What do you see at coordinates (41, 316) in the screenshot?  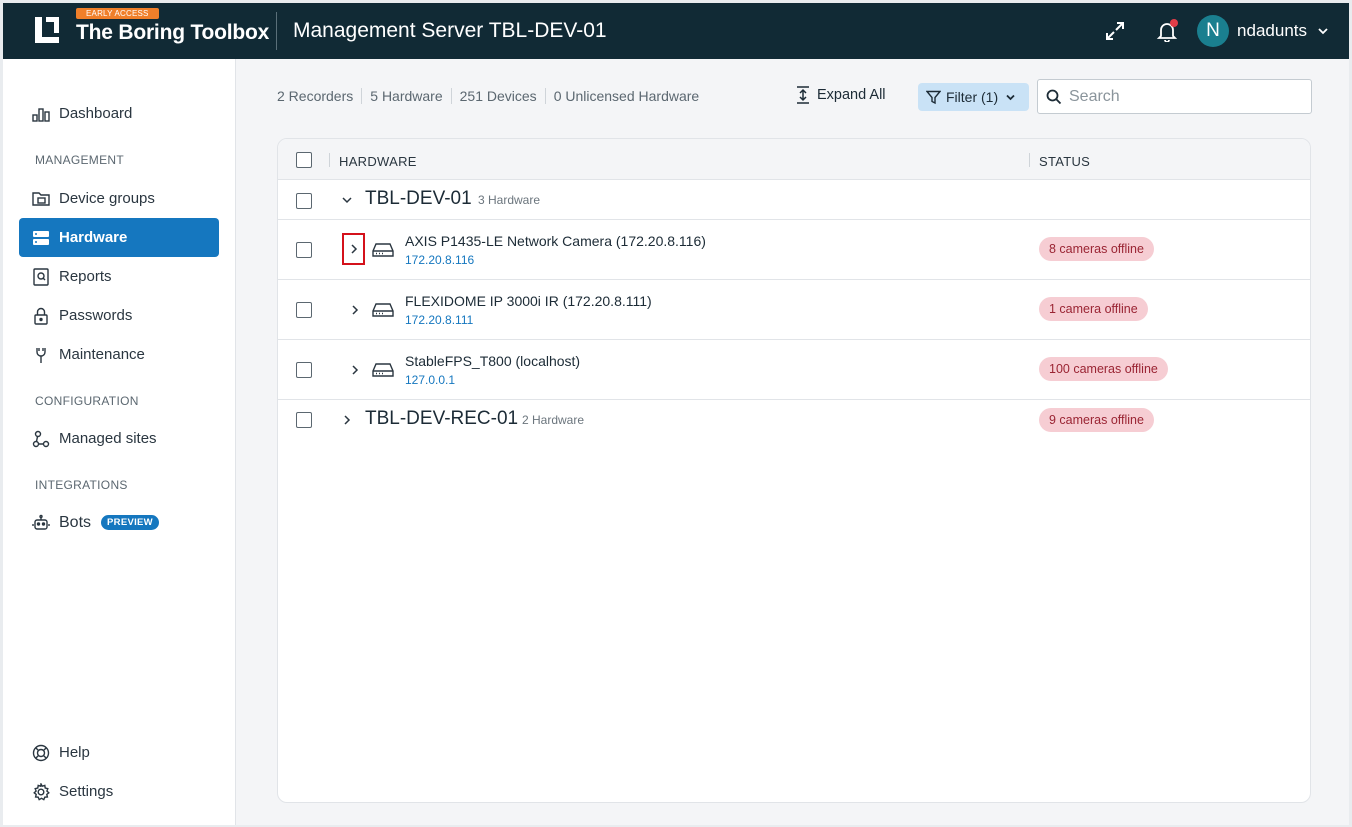 I see `lock-icon` at bounding box center [41, 316].